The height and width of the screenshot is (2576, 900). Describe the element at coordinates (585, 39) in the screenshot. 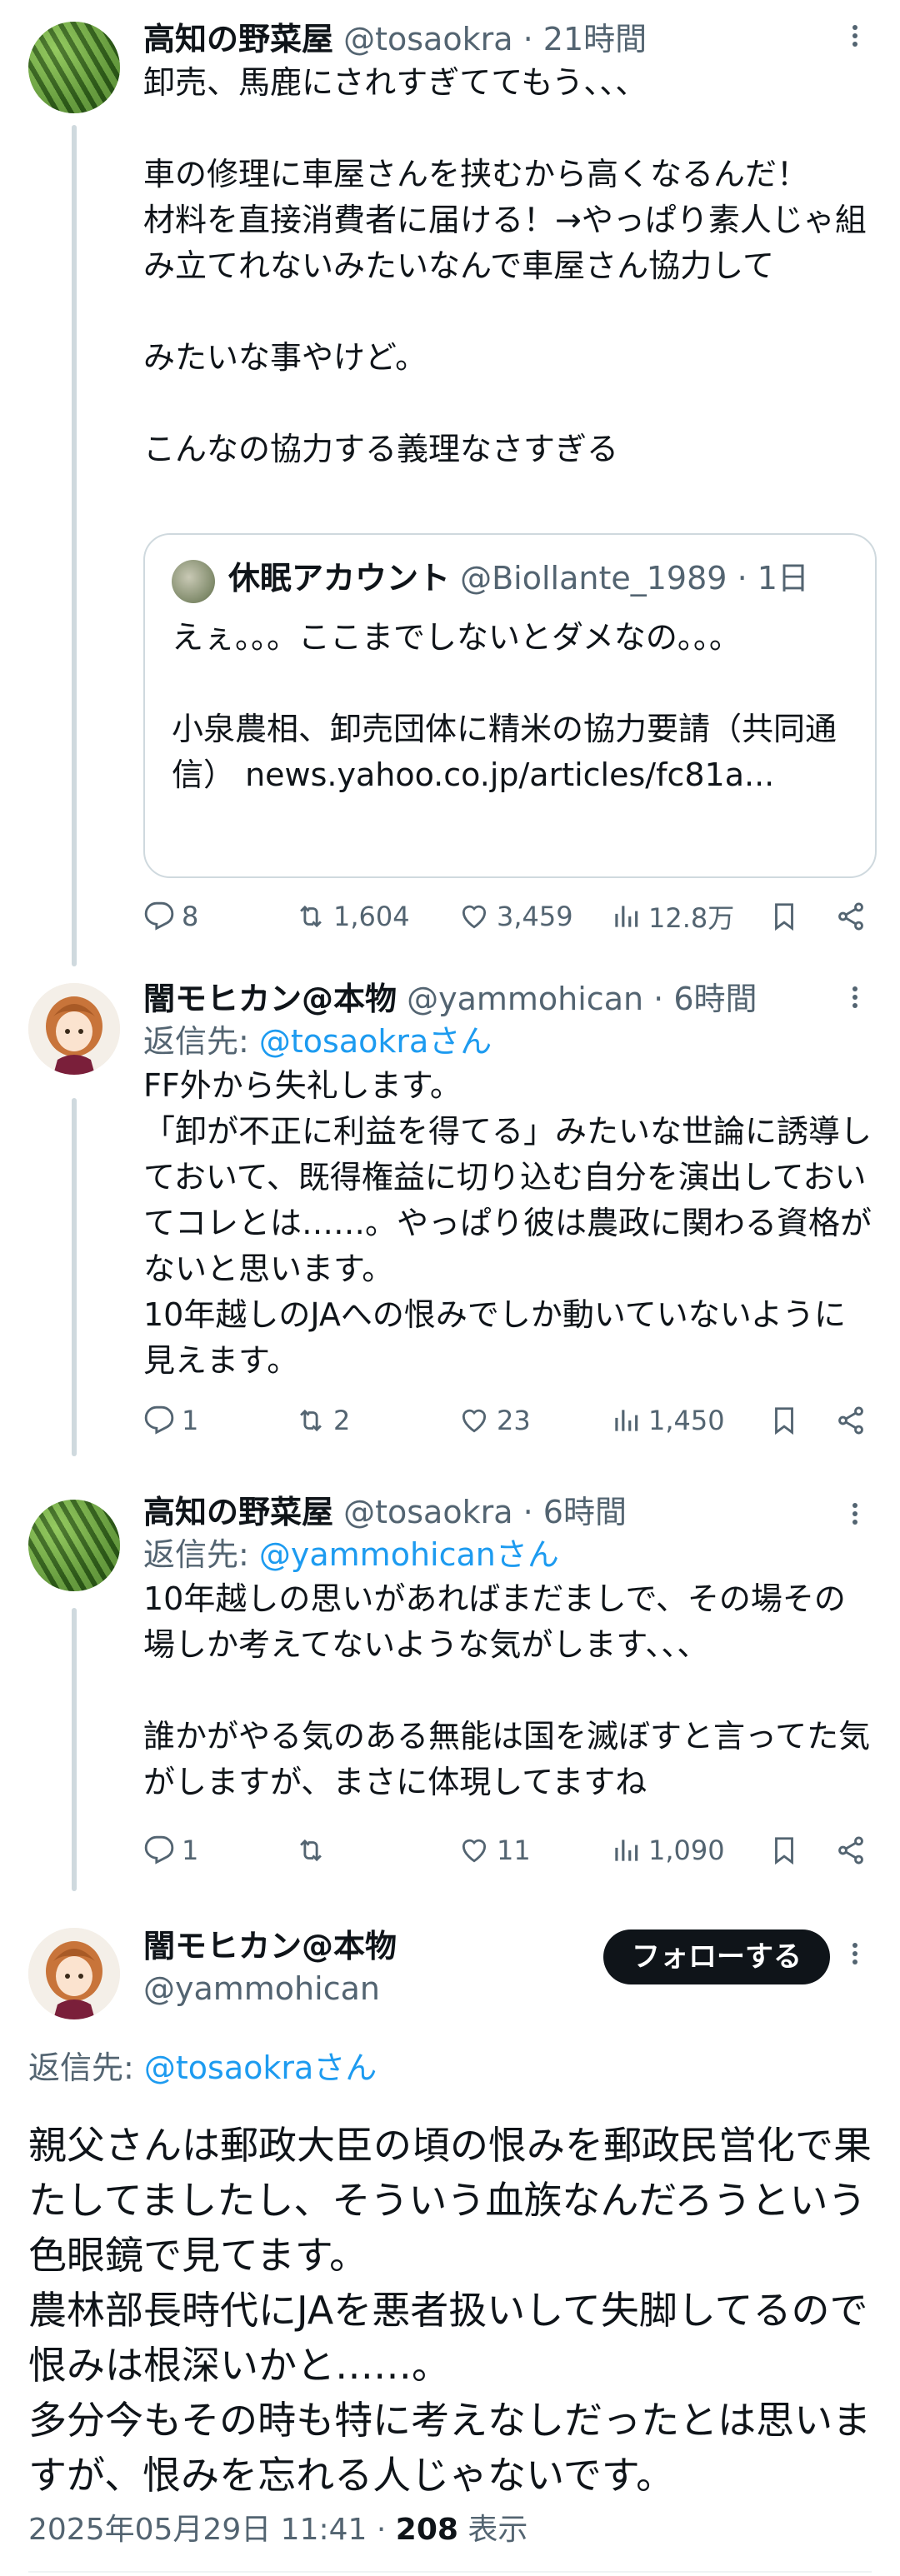

I see `post-time: · 21時間` at that location.